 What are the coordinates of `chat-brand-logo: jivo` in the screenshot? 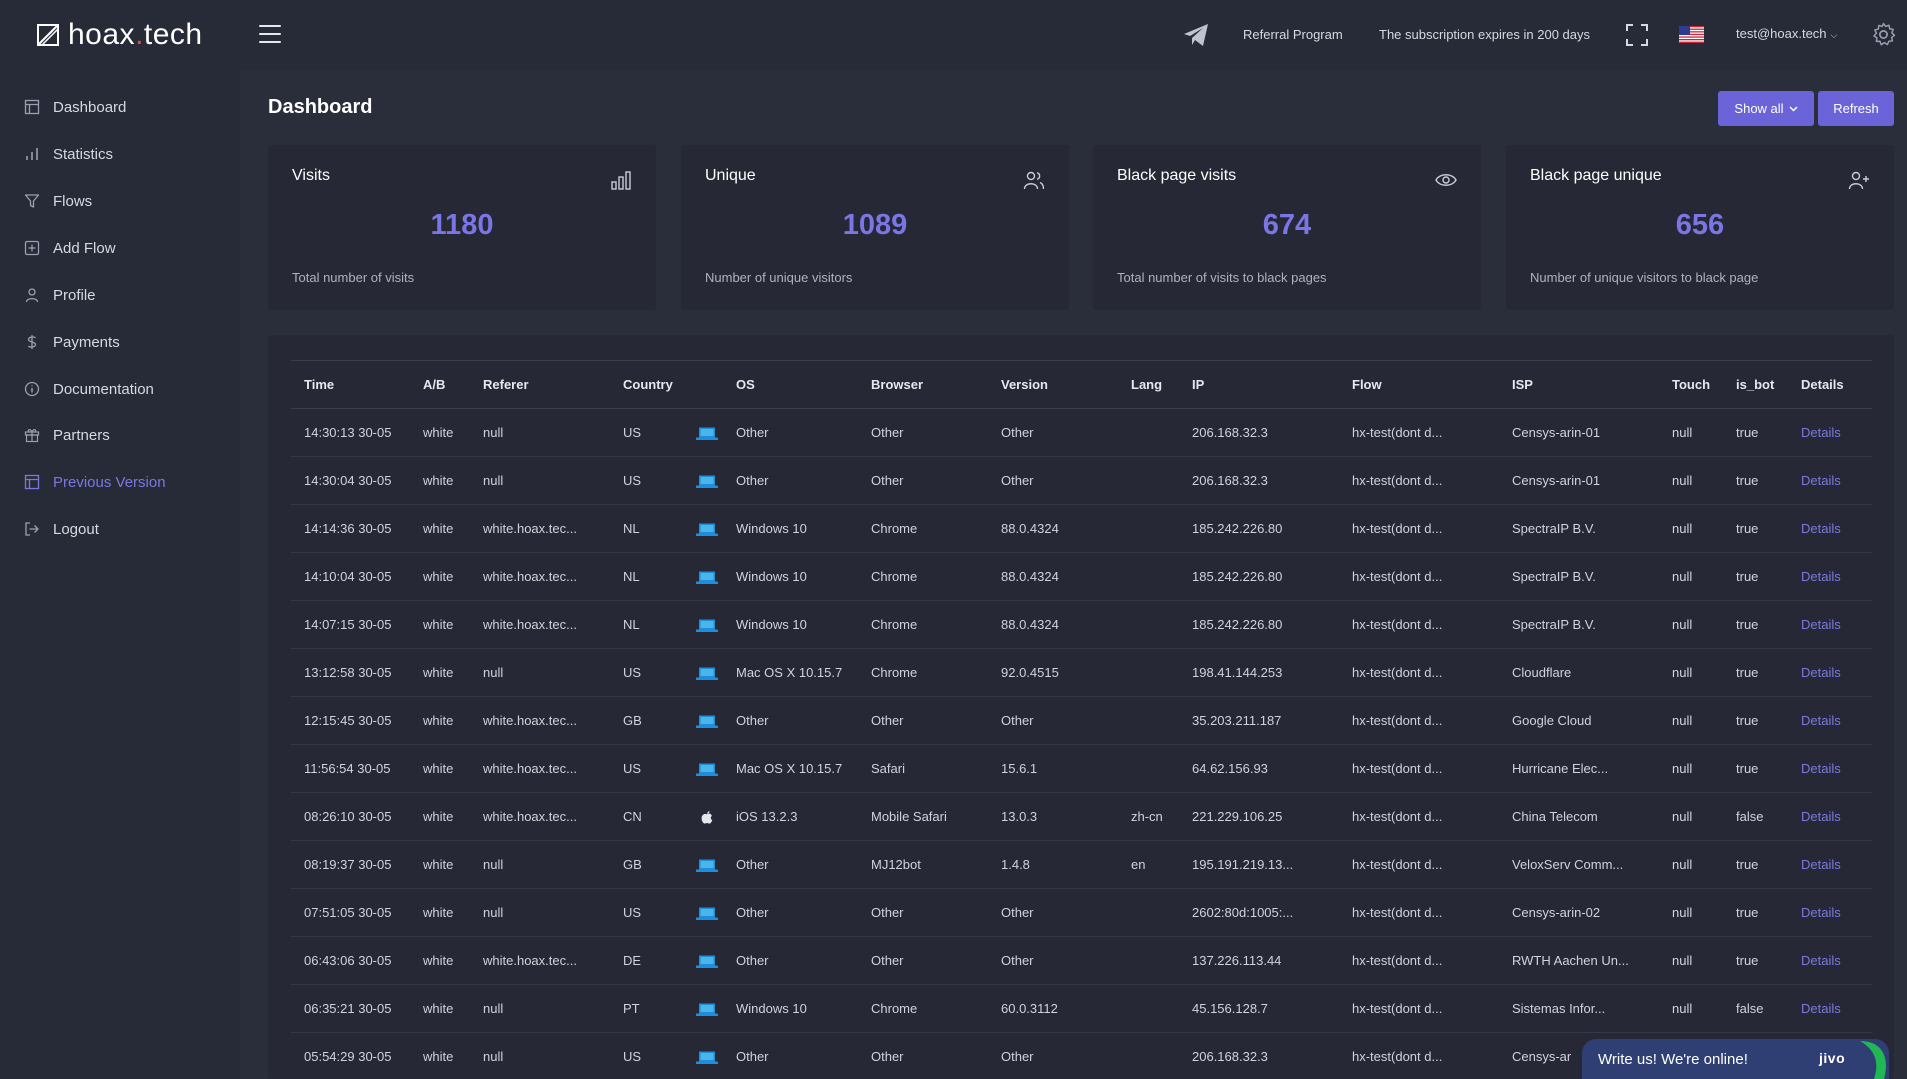 It's located at (1832, 1058).